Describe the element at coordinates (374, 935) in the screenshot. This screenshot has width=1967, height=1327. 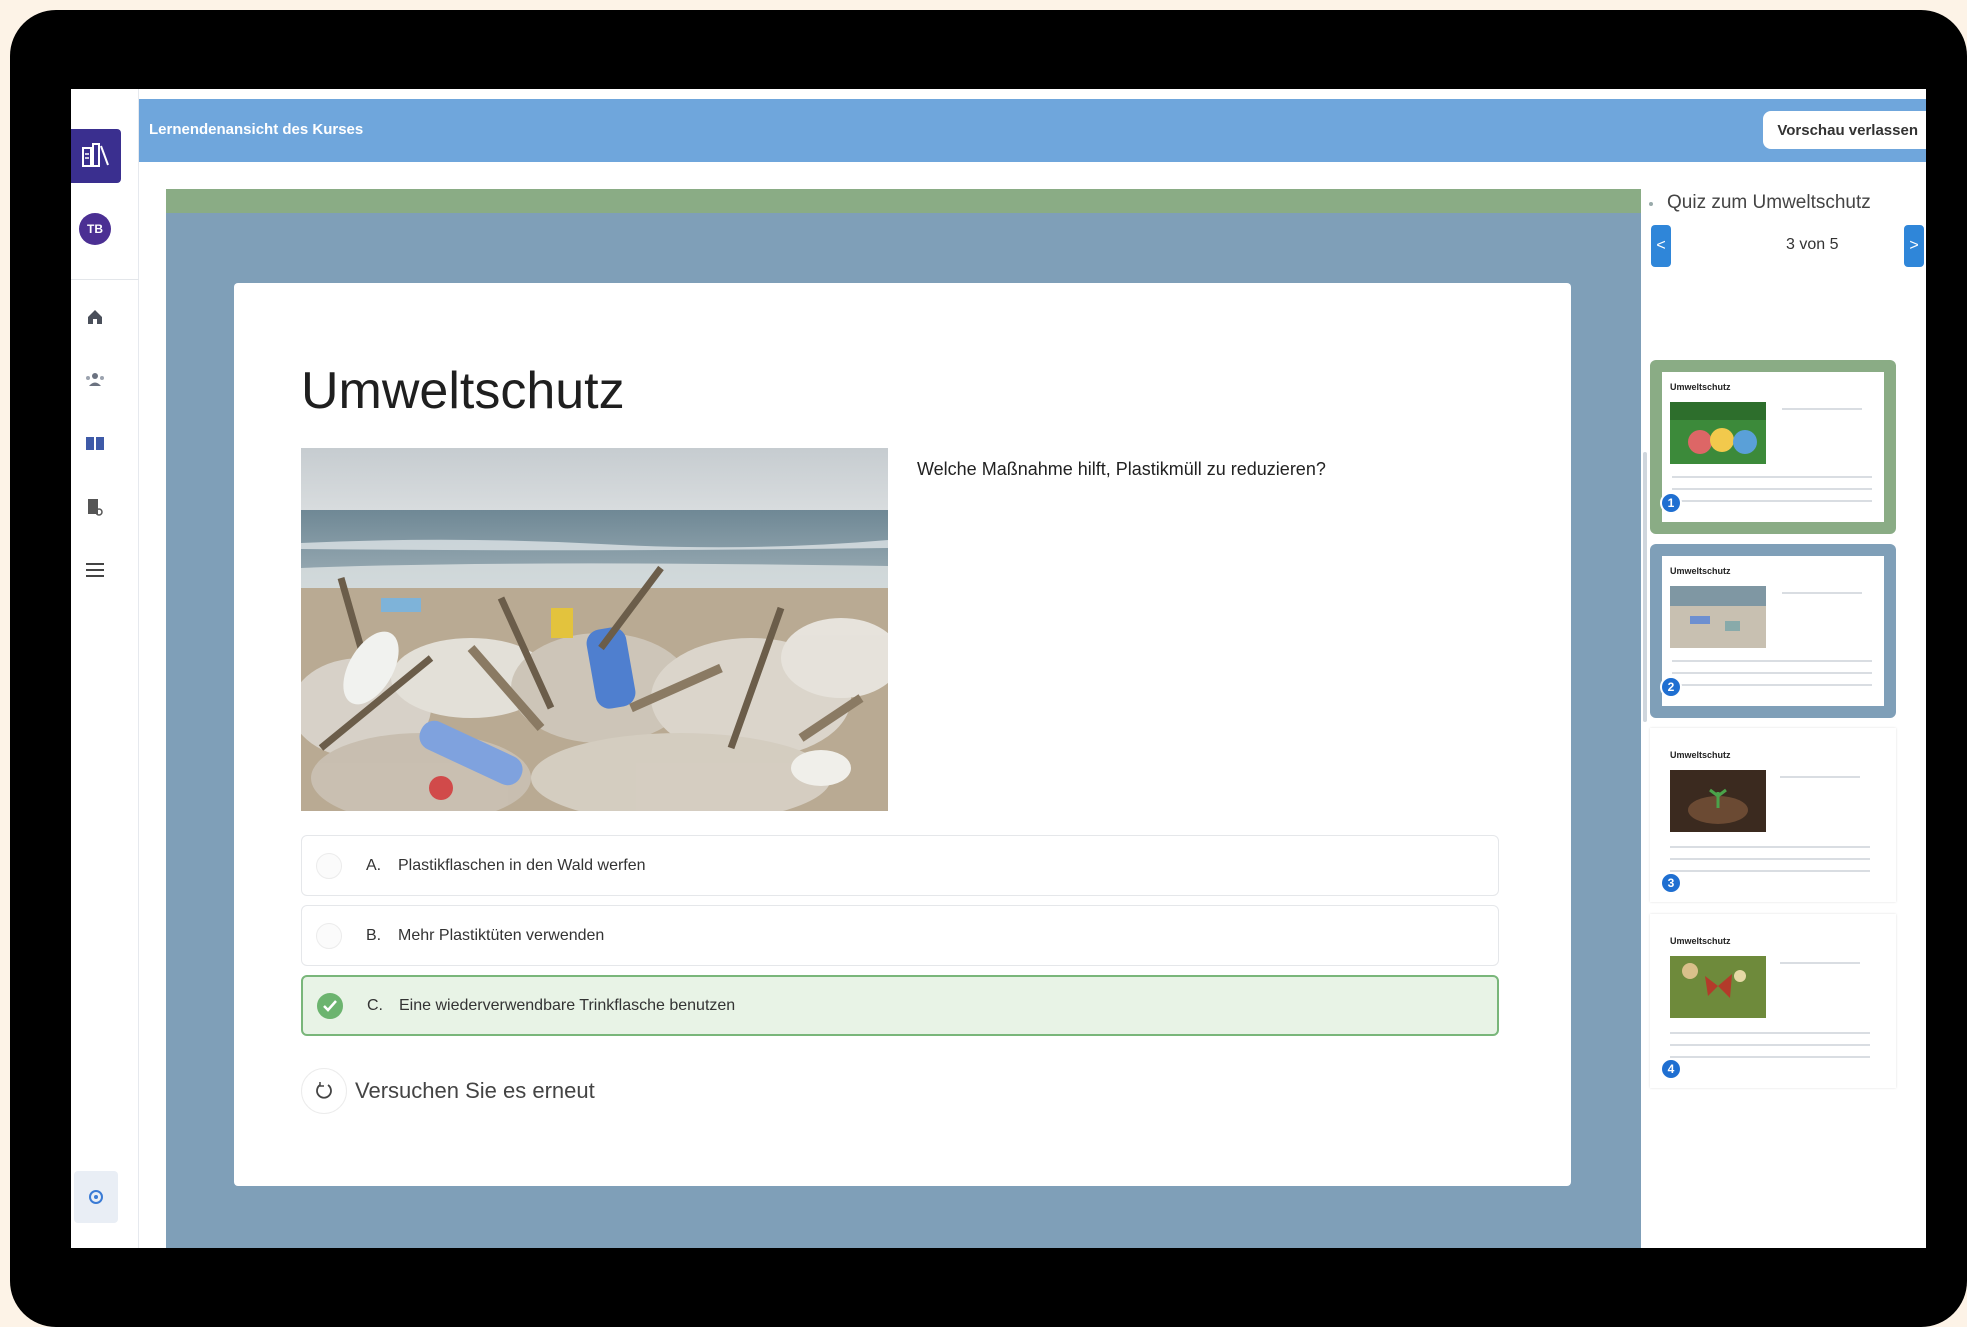
I see `option-letter: B.` at that location.